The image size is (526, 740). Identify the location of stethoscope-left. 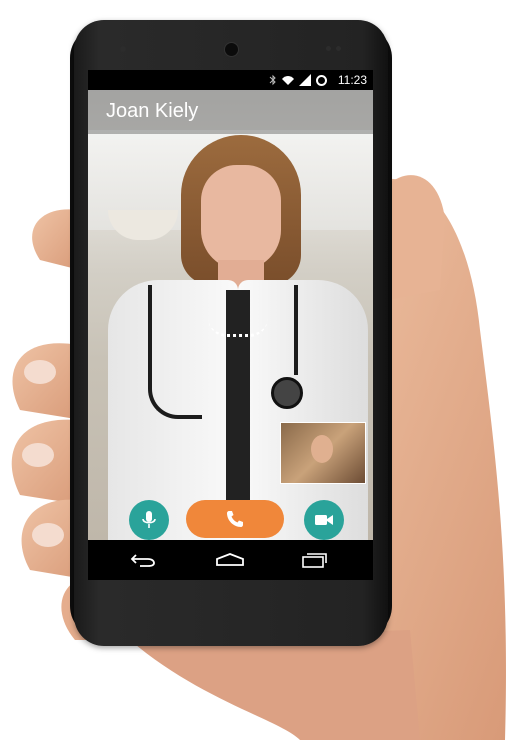
(175, 352).